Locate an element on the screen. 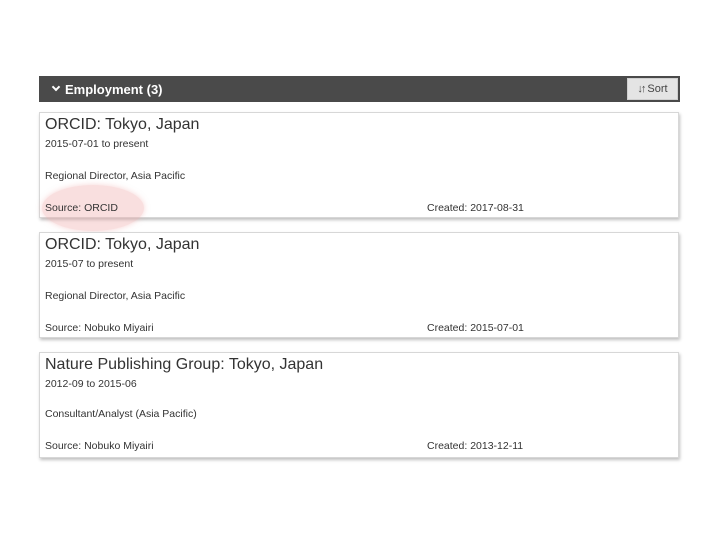  sort-button: ↓↑ Sort is located at coordinates (652, 89).